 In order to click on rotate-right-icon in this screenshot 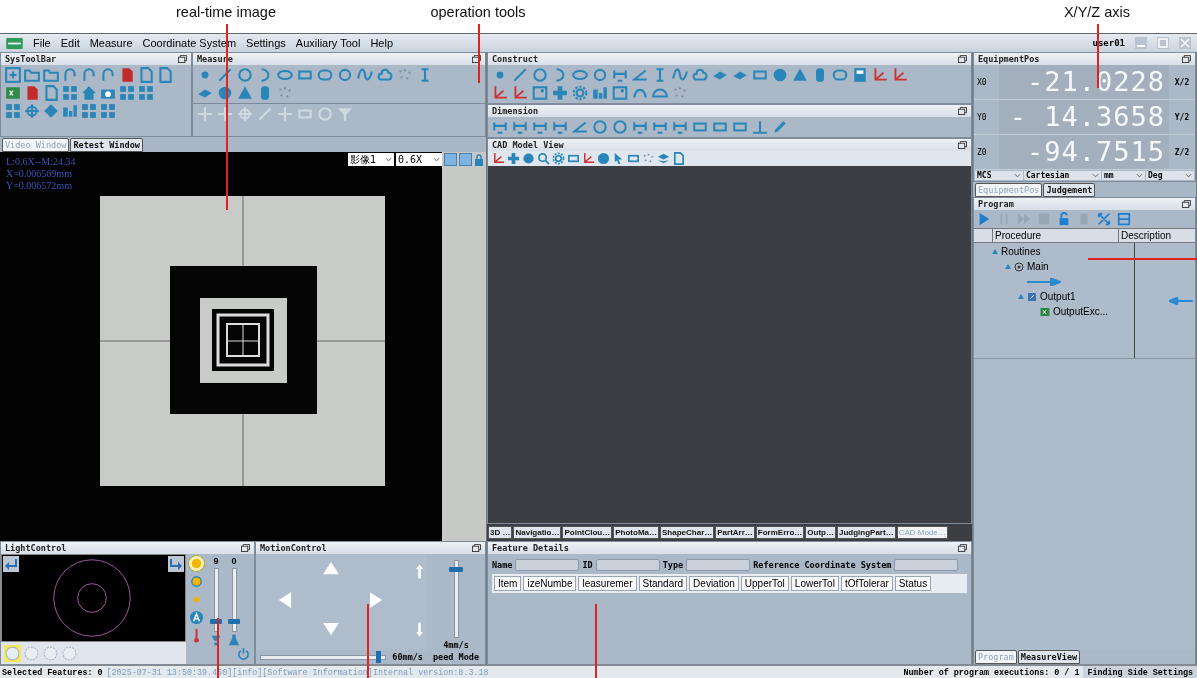, I will do `click(176, 564)`.